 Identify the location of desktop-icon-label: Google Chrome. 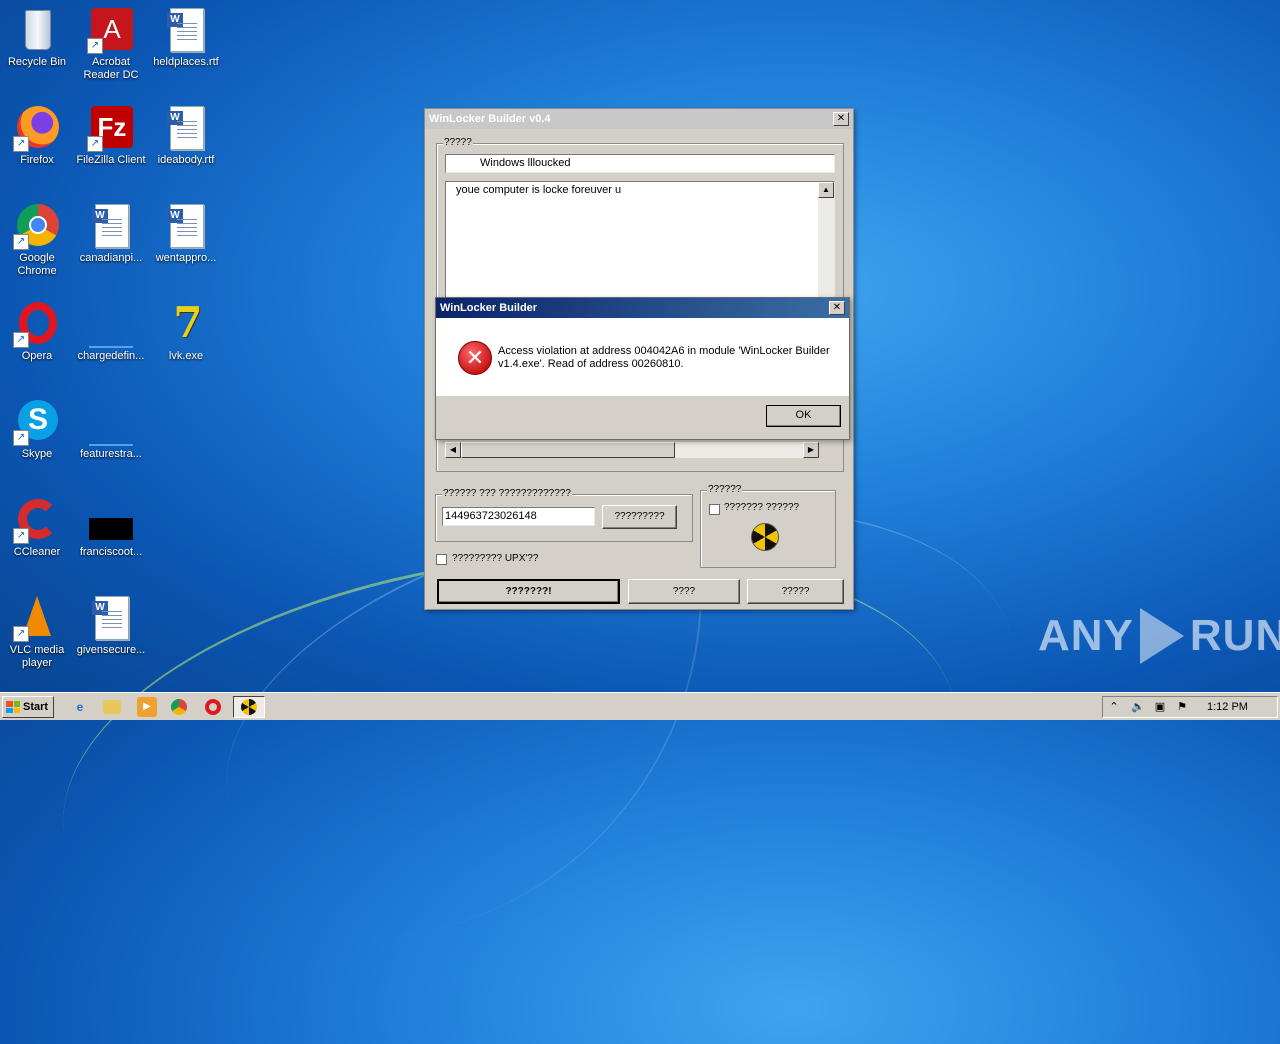
(37, 264).